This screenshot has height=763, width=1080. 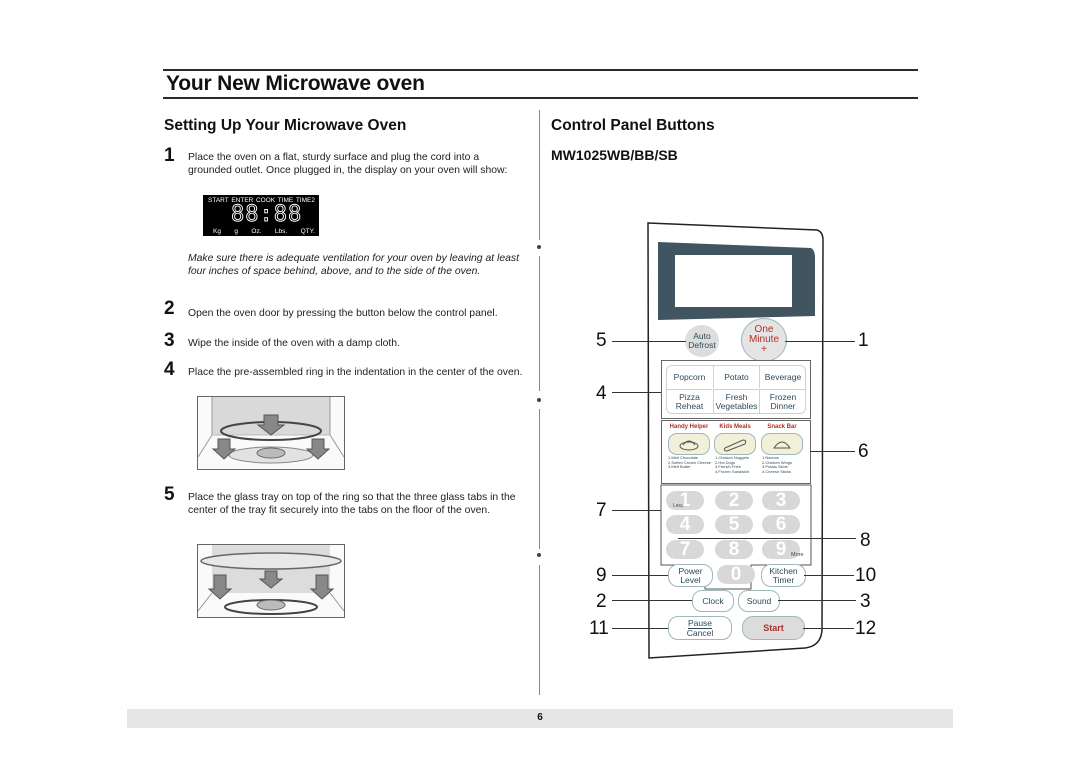 What do you see at coordinates (271, 581) in the screenshot?
I see `oven-interior-tray-image` at bounding box center [271, 581].